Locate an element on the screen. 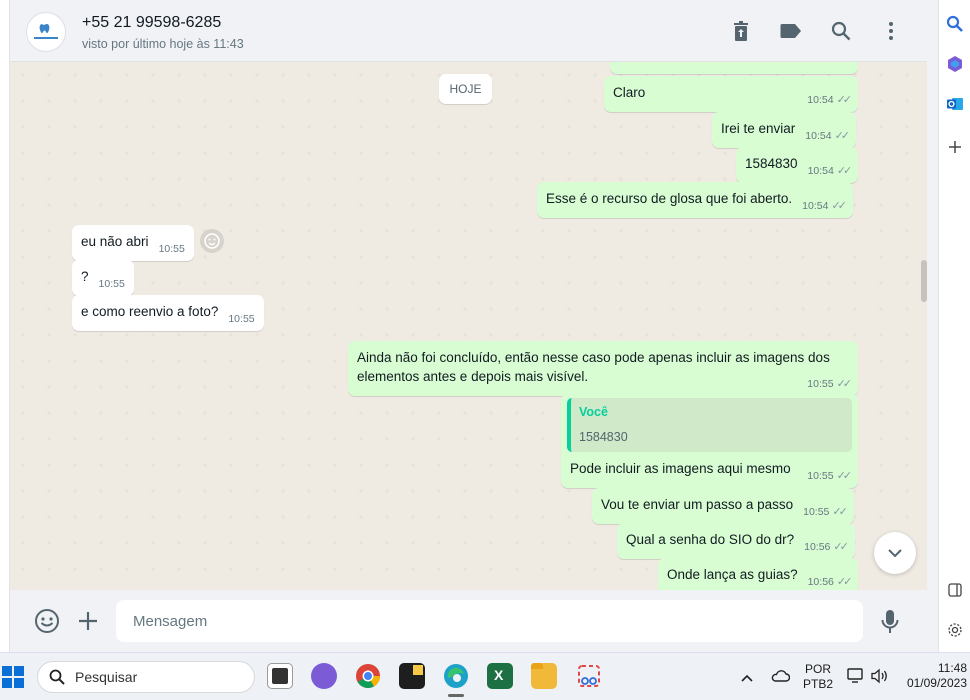 This screenshot has height=700, width=970. day-separator: HOJE is located at coordinates (465, 89).